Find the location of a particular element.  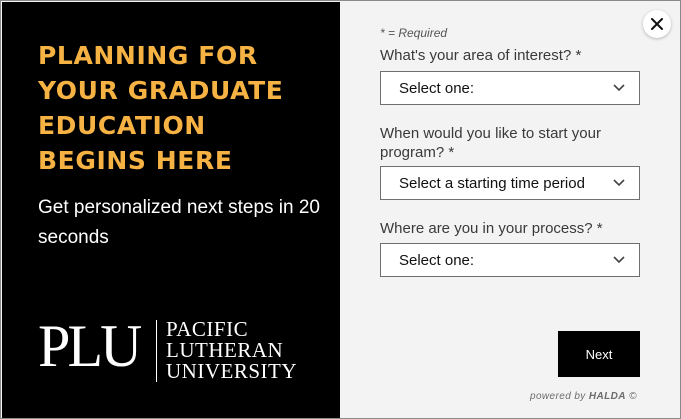

start-time-select: Select a starting time period is located at coordinates (510, 183).